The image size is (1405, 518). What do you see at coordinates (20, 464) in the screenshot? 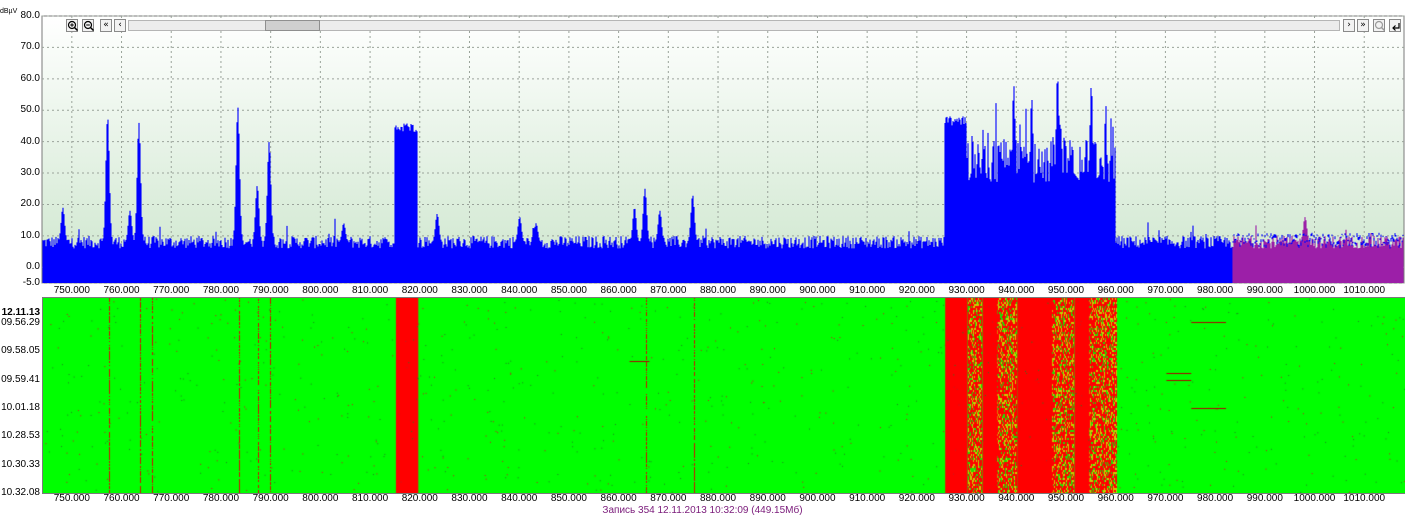
I see `waterfall-time-label: 10.30.33` at bounding box center [20, 464].